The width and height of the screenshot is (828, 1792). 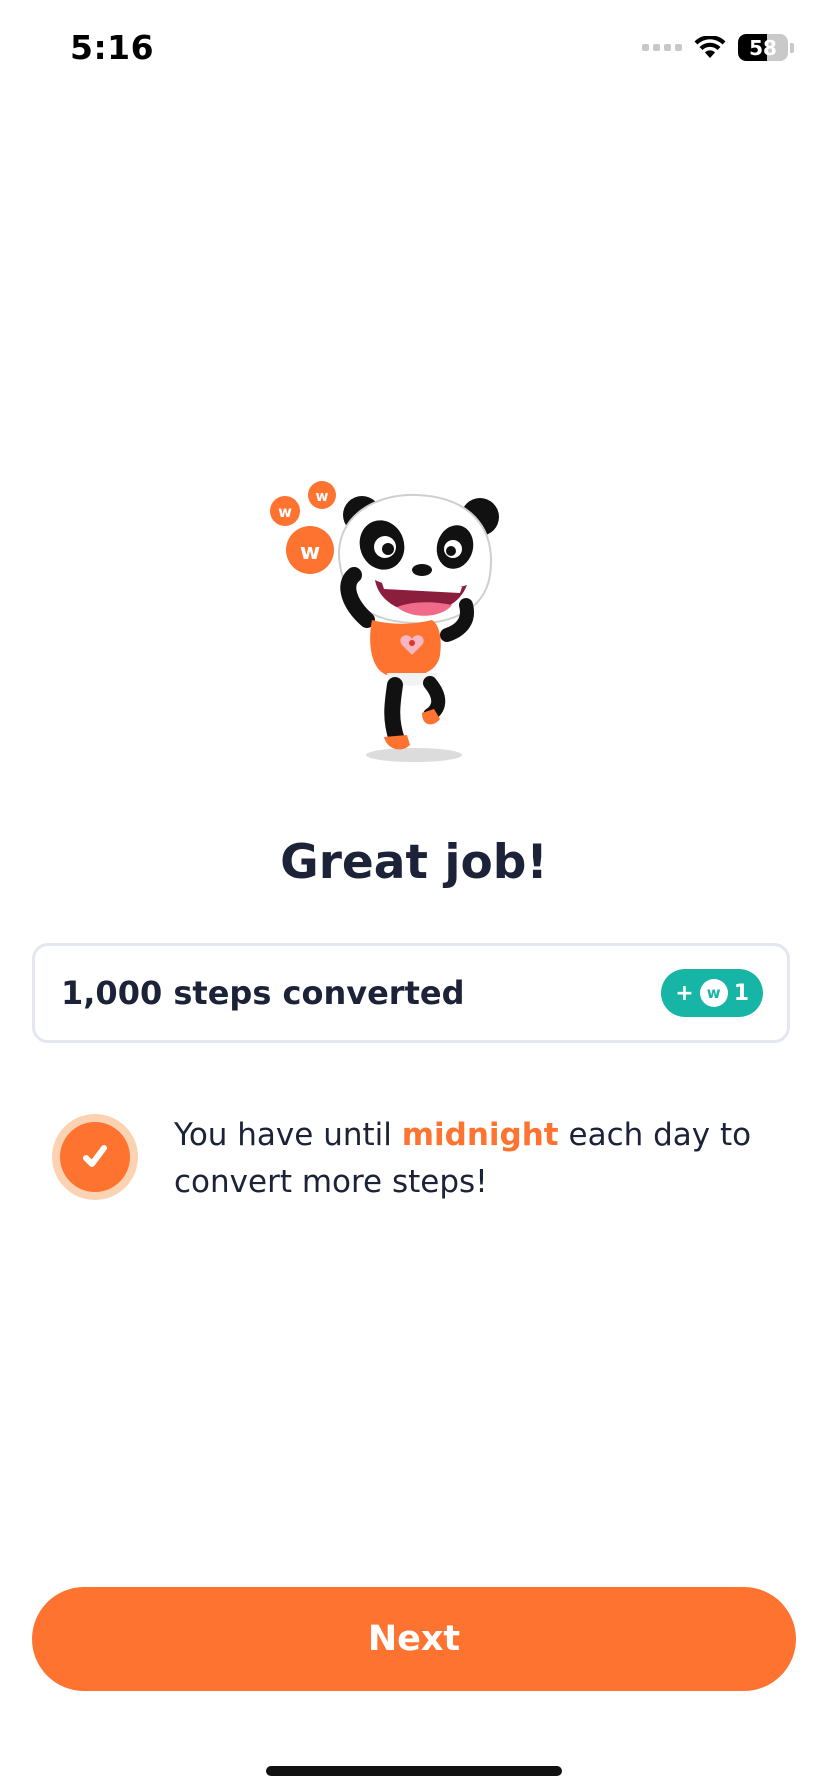 What do you see at coordinates (414, 1639) in the screenshot?
I see `next-button: Next` at bounding box center [414, 1639].